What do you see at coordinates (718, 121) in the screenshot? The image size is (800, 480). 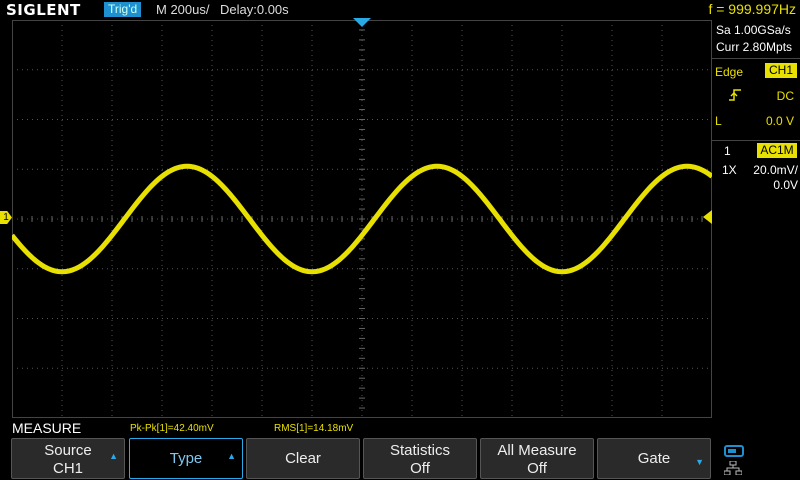 I see `trigger-level-label: L` at bounding box center [718, 121].